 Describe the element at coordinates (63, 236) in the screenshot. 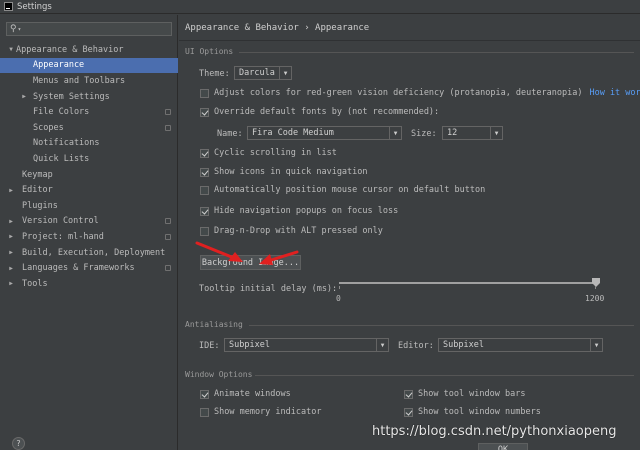

I see `sidebar-item-label: Project: ml-hand` at that location.